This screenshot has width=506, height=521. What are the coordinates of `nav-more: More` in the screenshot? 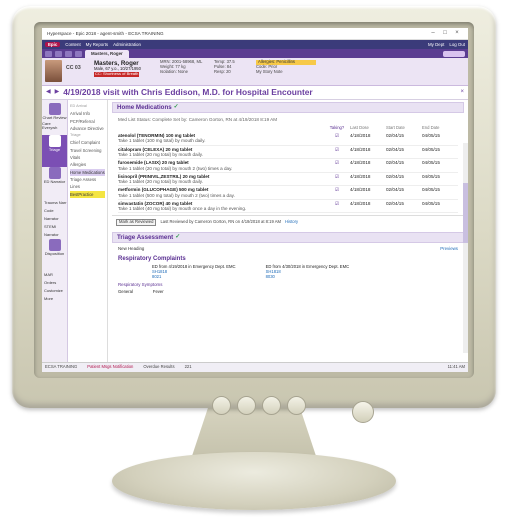 It's located at (54, 299).